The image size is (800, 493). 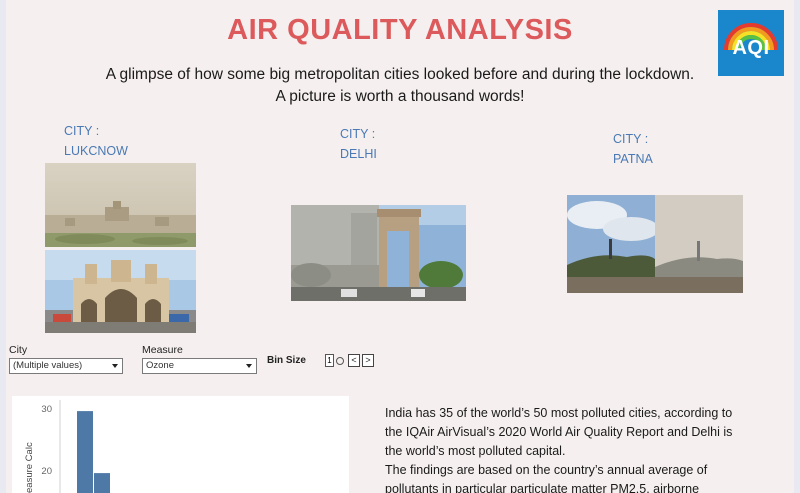 What do you see at coordinates (368, 360) in the screenshot?
I see `bin-size-increment-button: >` at bounding box center [368, 360].